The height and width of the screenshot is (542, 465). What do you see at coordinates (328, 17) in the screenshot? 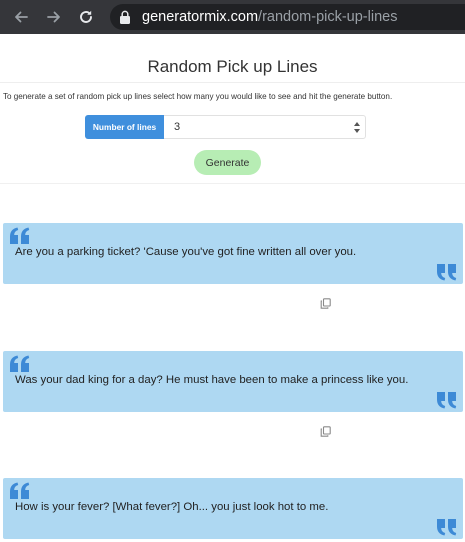
I see `url-path: /random-pick-up-lines` at bounding box center [328, 17].